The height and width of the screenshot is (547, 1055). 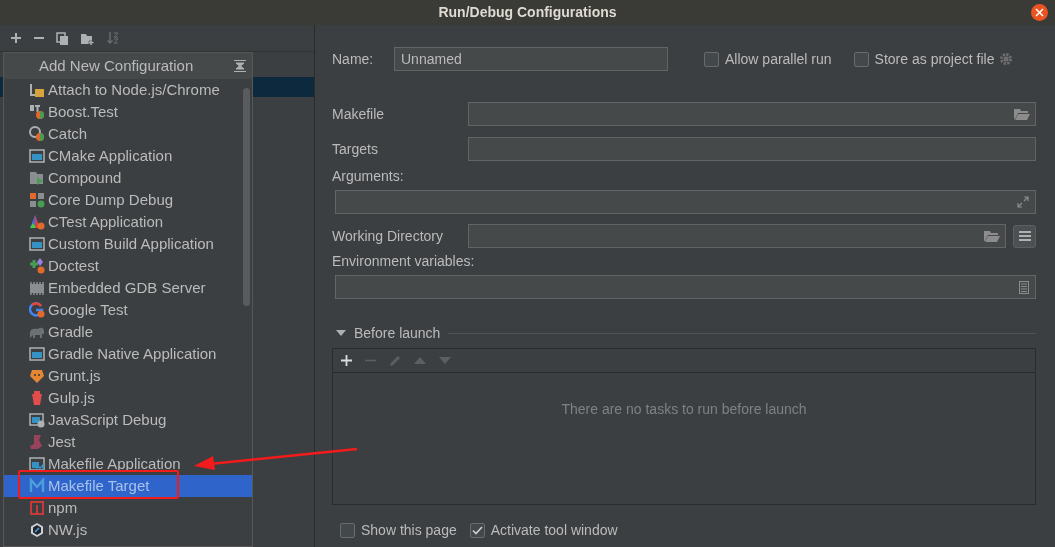 What do you see at coordinates (62, 38) in the screenshot?
I see `copy-icon` at bounding box center [62, 38].